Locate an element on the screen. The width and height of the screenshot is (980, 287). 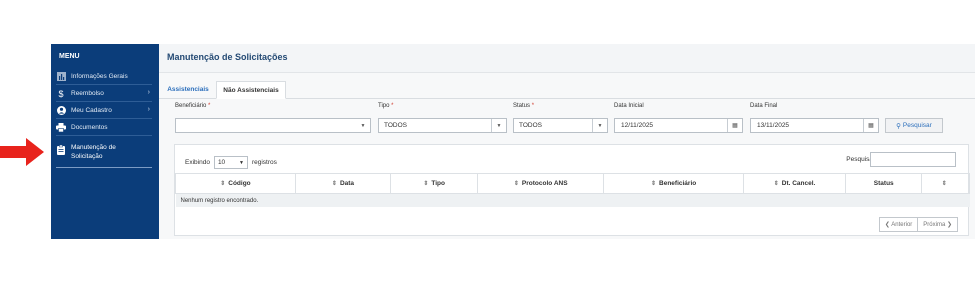
data-inicial-input: 12/11/2025 ▦ is located at coordinates (678, 125).